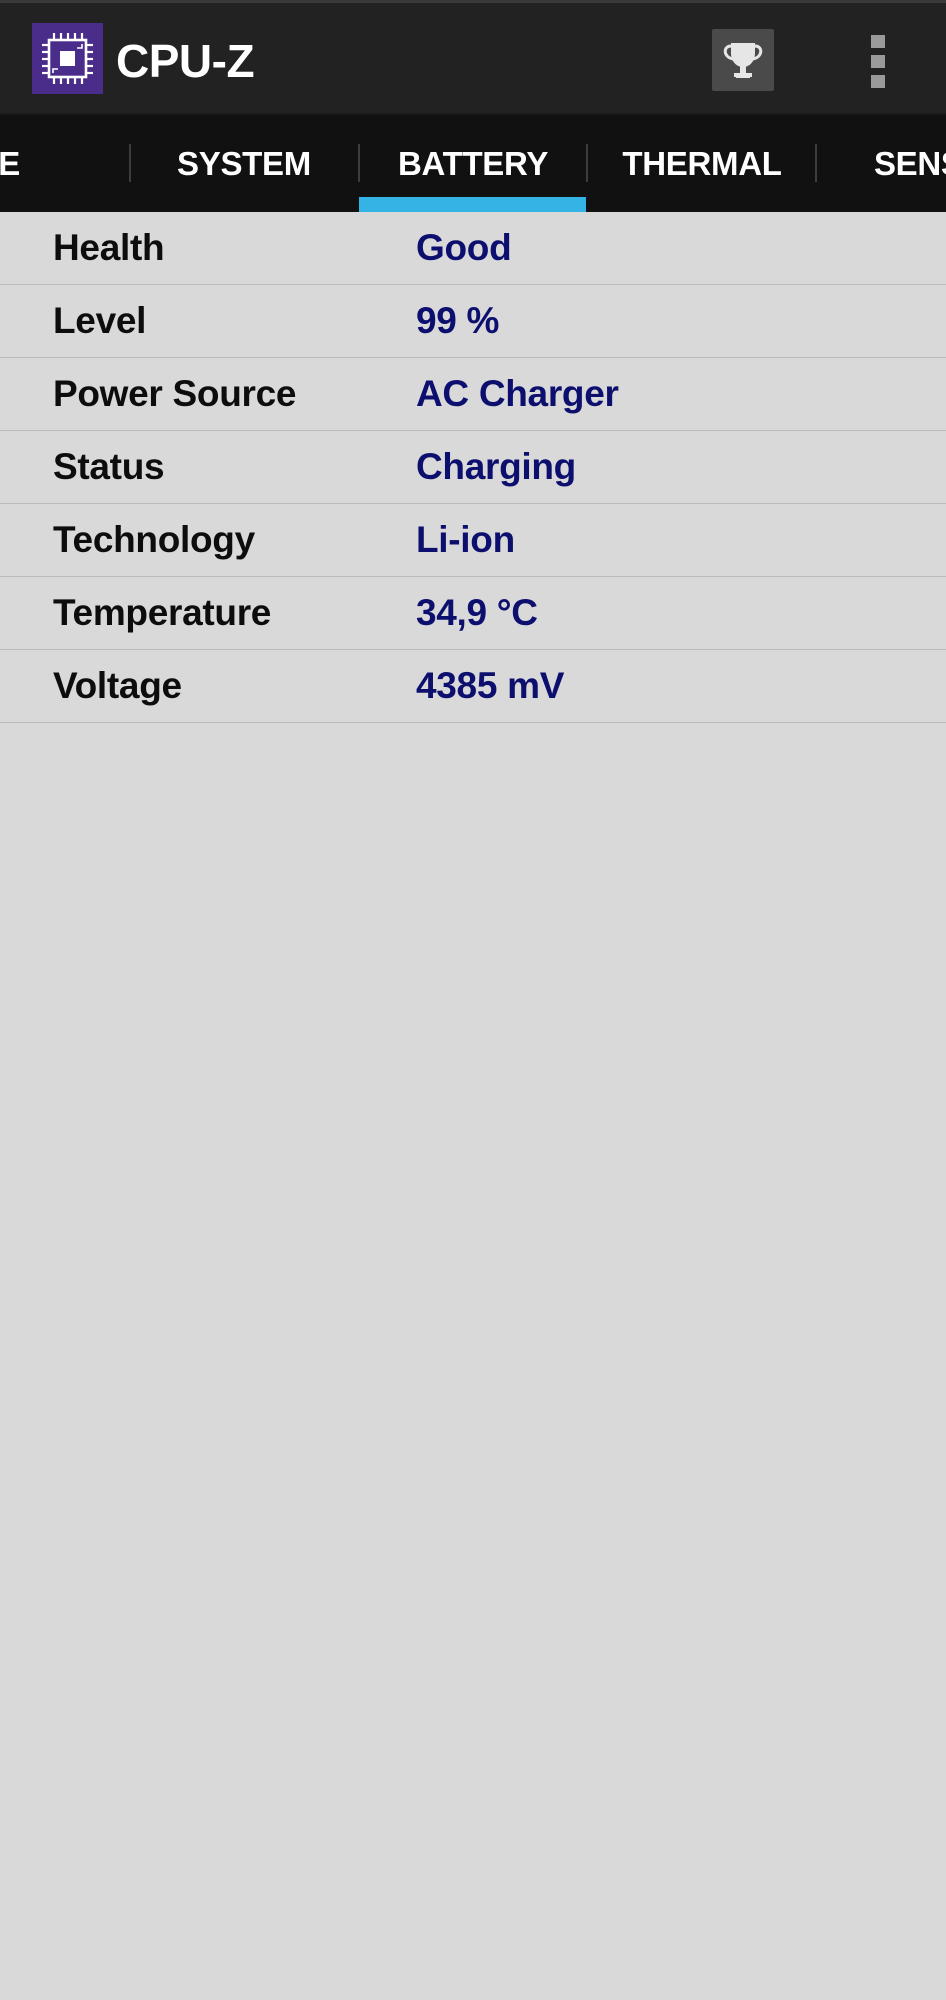 The height and width of the screenshot is (2000, 946). I want to click on row-value: 99 %, so click(458, 320).